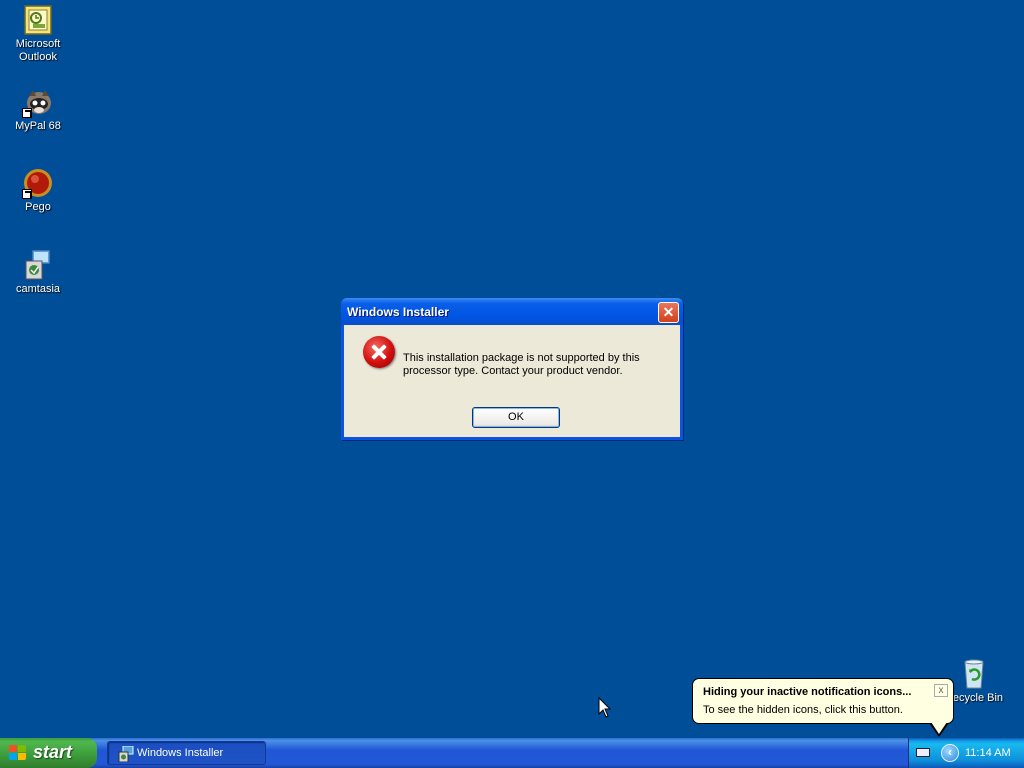 This screenshot has width=1024, height=768. Describe the element at coordinates (379, 352) in the screenshot. I see `error-icon` at that location.